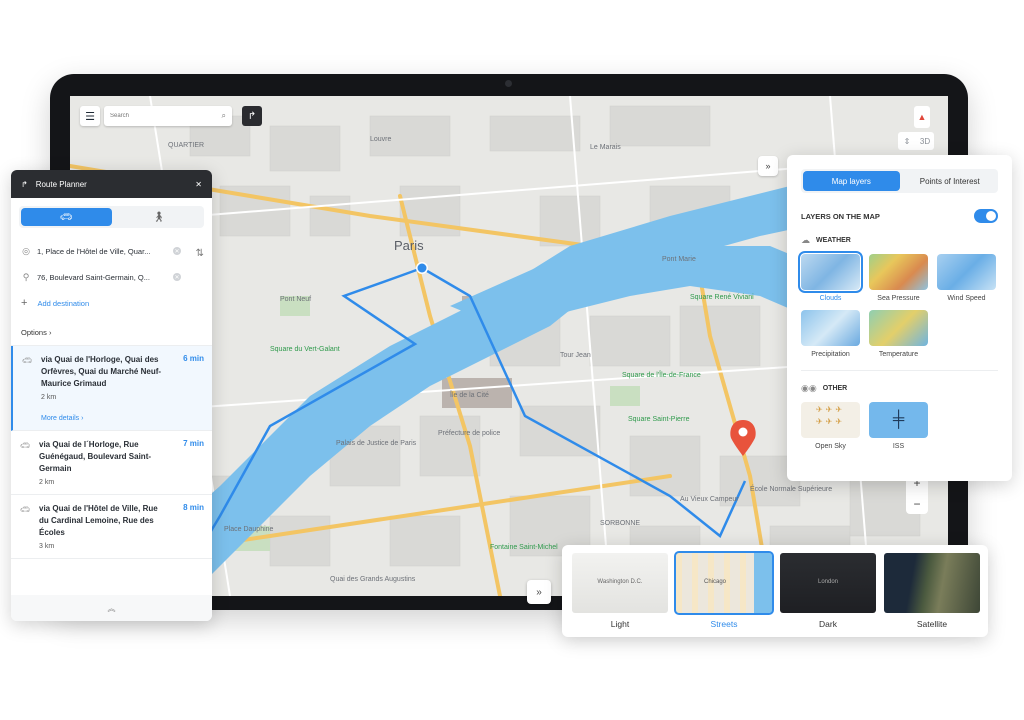  Describe the element at coordinates (722, 297) in the screenshot. I see `map-label-4: Square René Viviani` at that location.